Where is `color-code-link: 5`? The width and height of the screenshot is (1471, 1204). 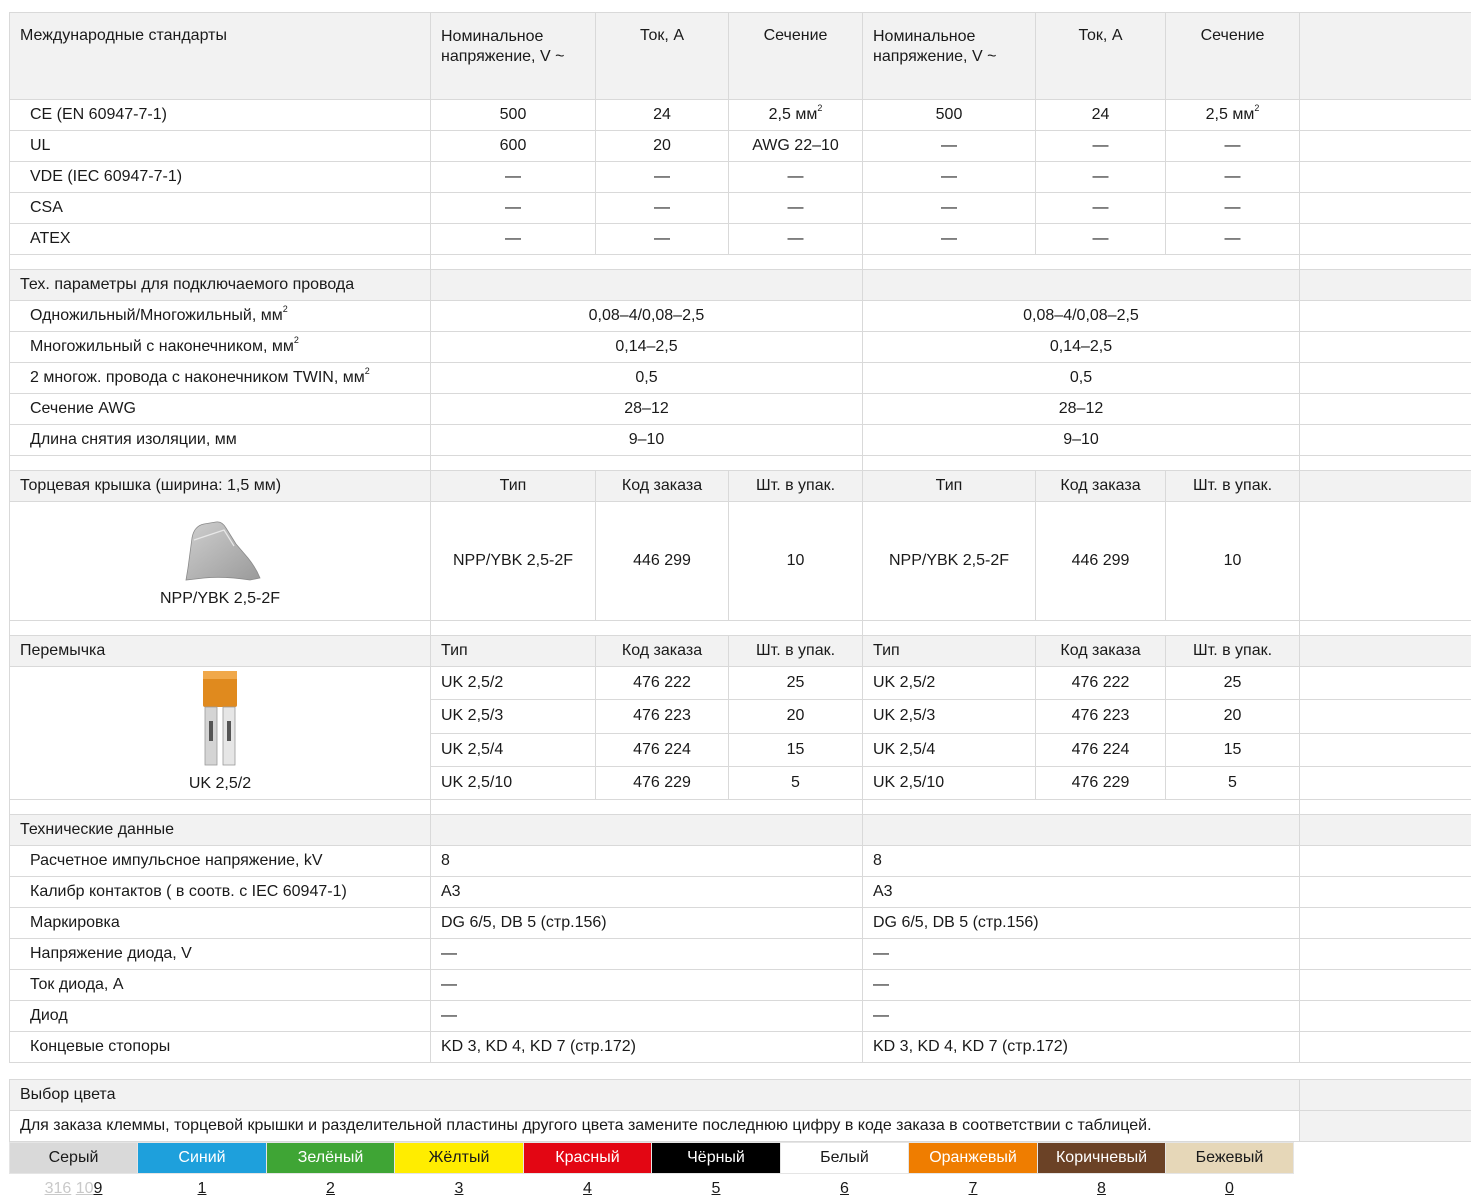 color-code-link: 5 is located at coordinates (716, 1188).